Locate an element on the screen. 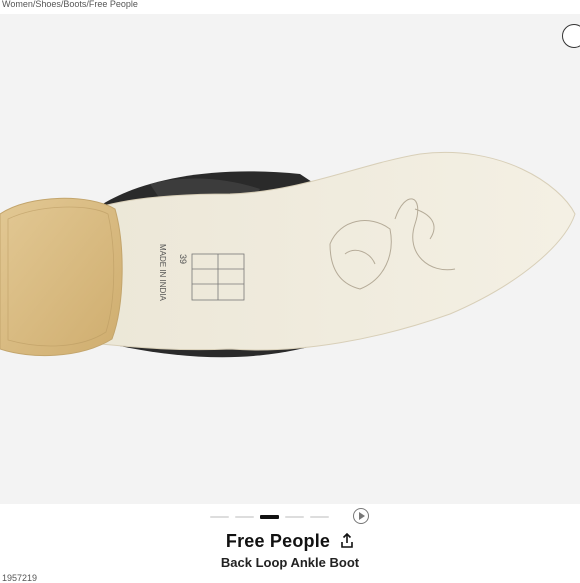 The height and width of the screenshot is (583, 580). play-video-button is located at coordinates (361, 516).